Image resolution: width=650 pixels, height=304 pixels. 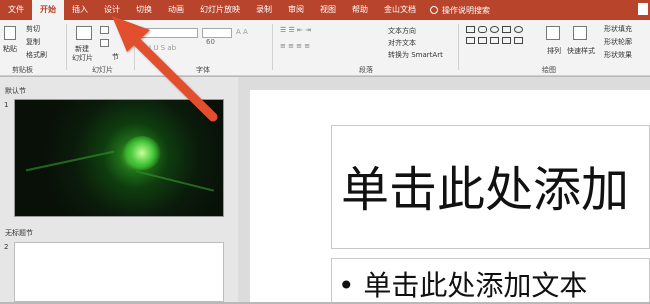 What do you see at coordinates (169, 33) in the screenshot?
I see `font-name-box` at bounding box center [169, 33].